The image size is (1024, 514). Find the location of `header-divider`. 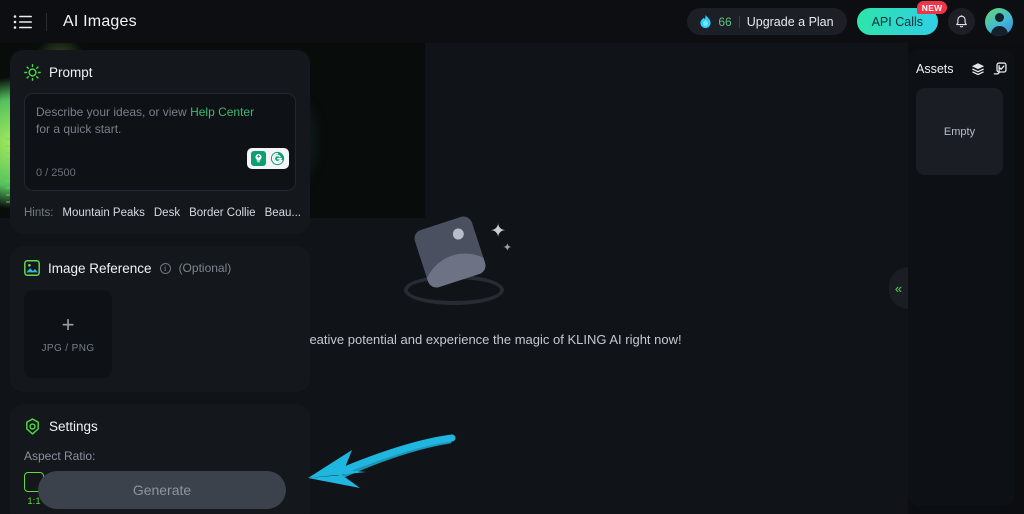

header-divider is located at coordinates (46, 21).